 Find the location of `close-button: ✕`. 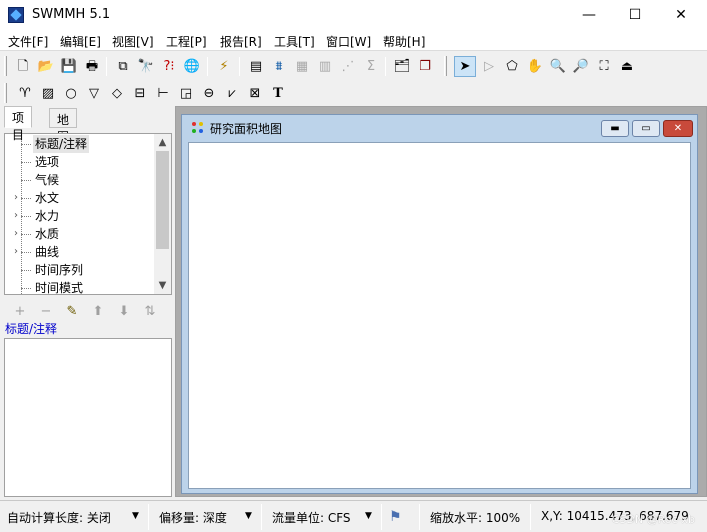

close-button: ✕ is located at coordinates (681, 15).